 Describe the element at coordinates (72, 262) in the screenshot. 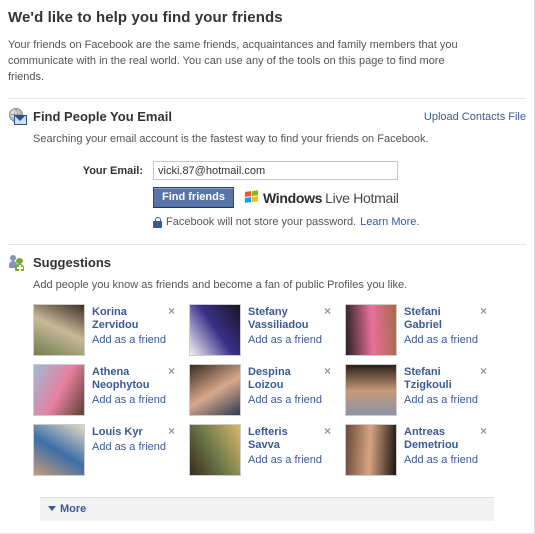

I see `suggestions-title: Suggestions` at that location.